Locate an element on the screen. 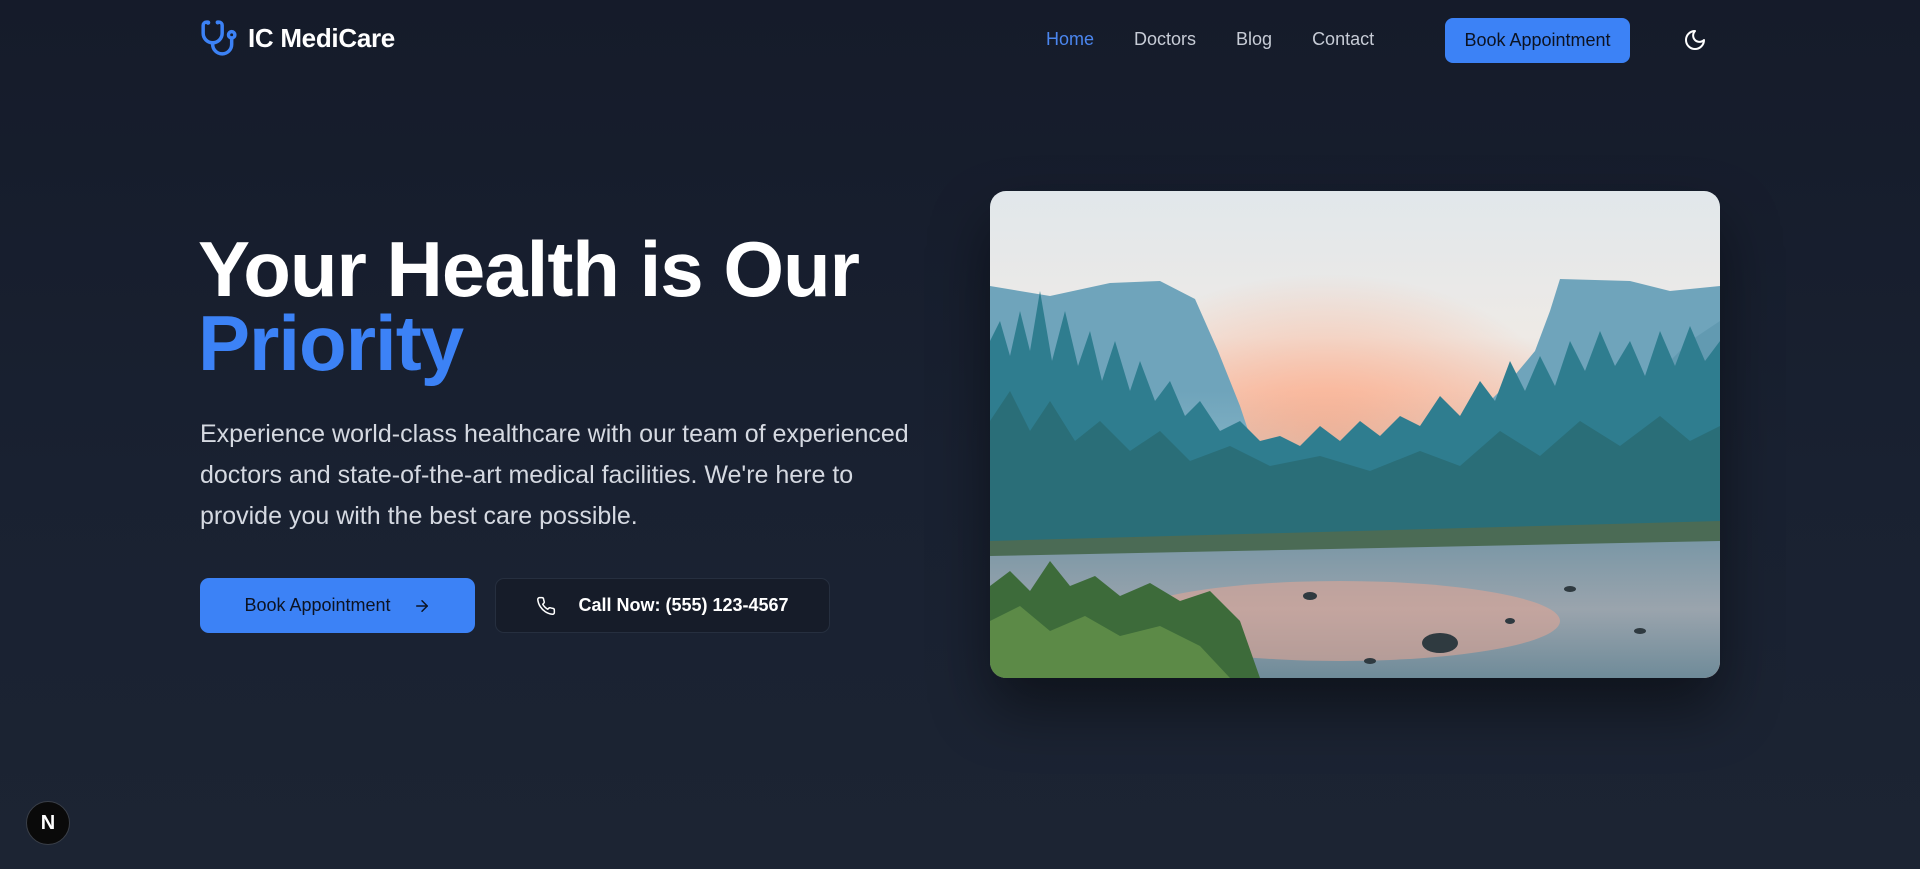 The image size is (1920, 869). hero-book-appointment-button: Book Appointment is located at coordinates (337, 605).